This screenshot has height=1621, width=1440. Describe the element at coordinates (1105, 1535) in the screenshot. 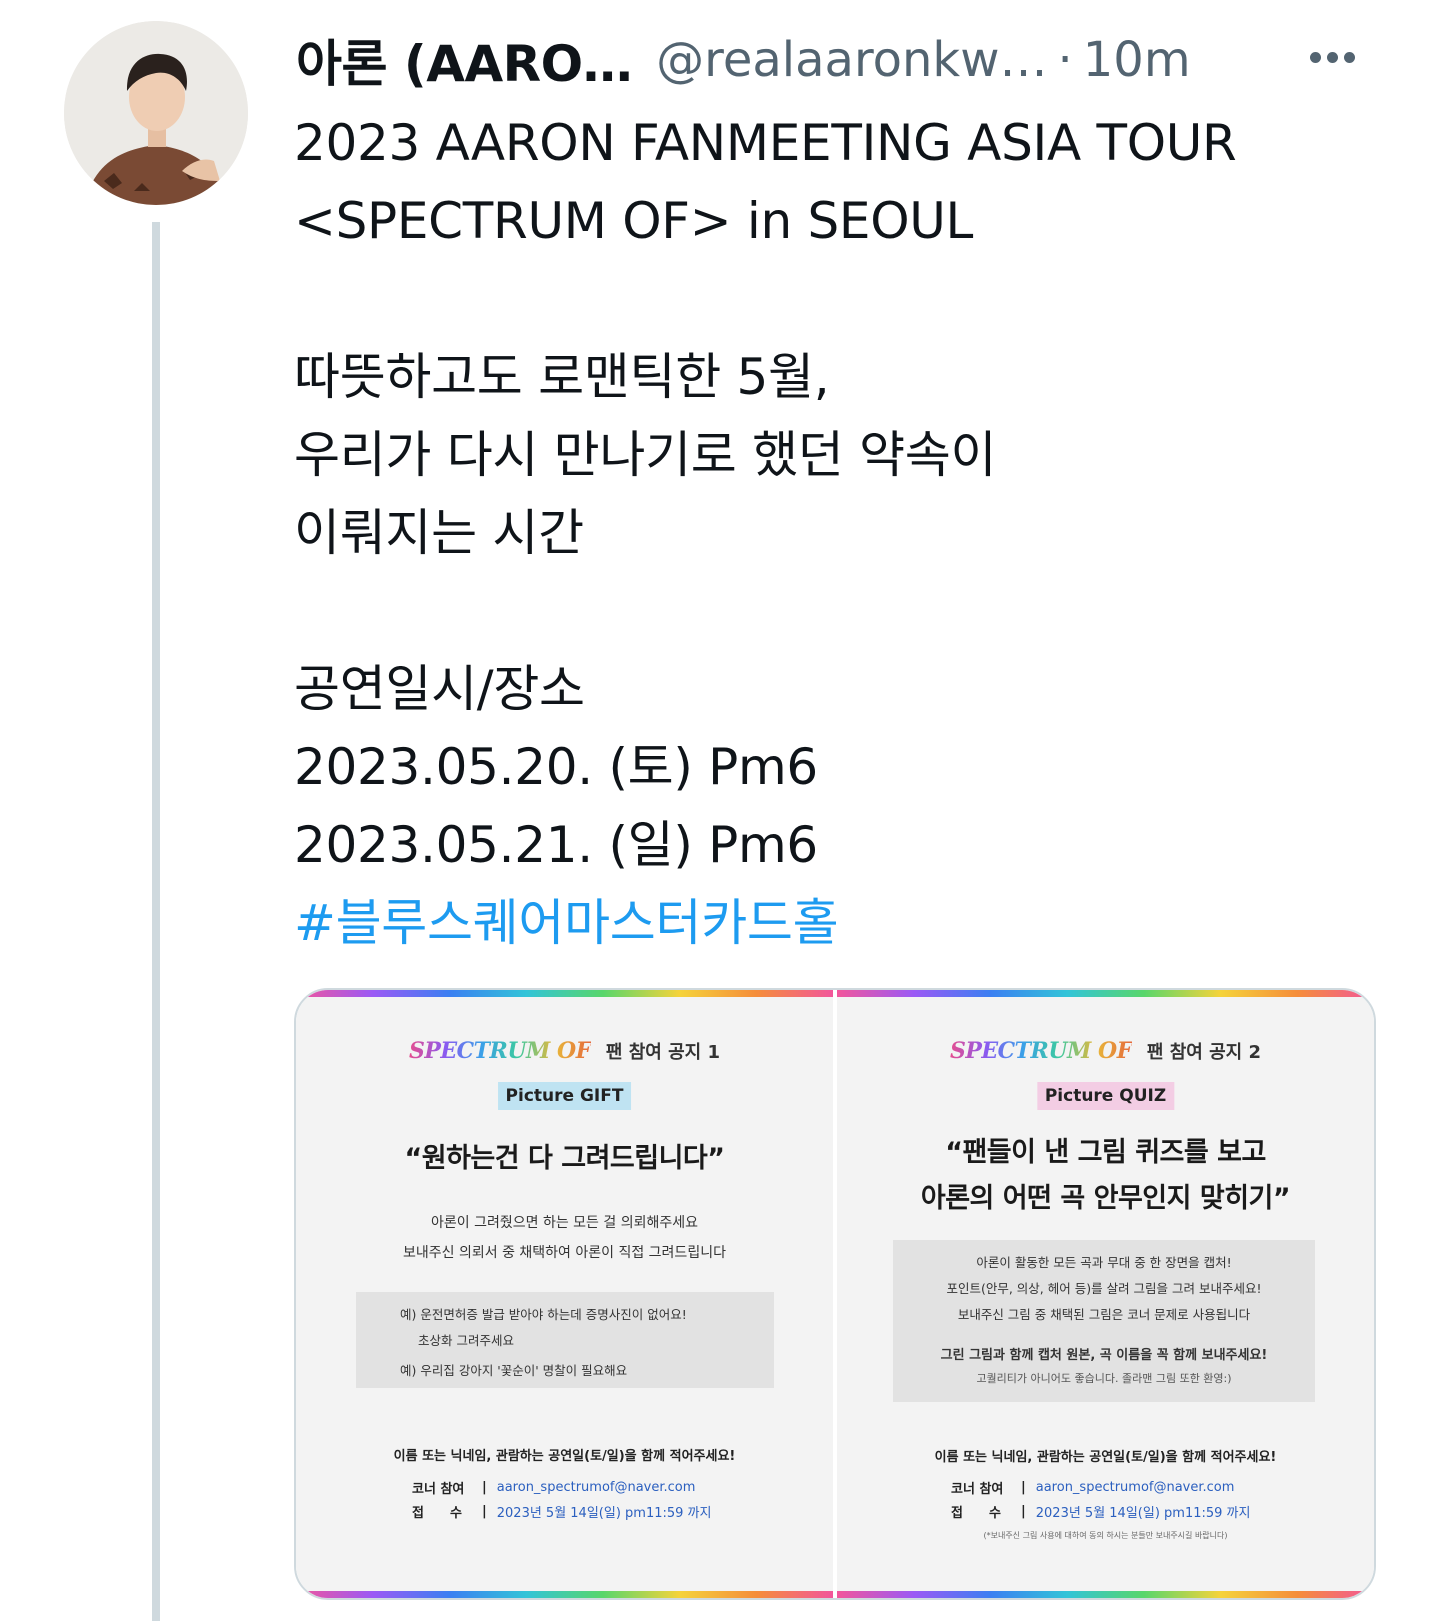

I see `disclaimer-text: (*보내주신 그림 사용에 대하여 동의 하시는 분들만 보내주시길 바랍니다)` at that location.